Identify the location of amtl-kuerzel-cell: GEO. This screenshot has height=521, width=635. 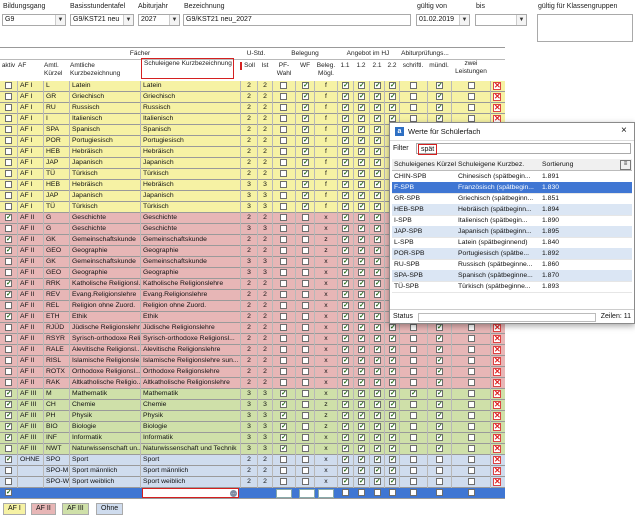
(57, 273).